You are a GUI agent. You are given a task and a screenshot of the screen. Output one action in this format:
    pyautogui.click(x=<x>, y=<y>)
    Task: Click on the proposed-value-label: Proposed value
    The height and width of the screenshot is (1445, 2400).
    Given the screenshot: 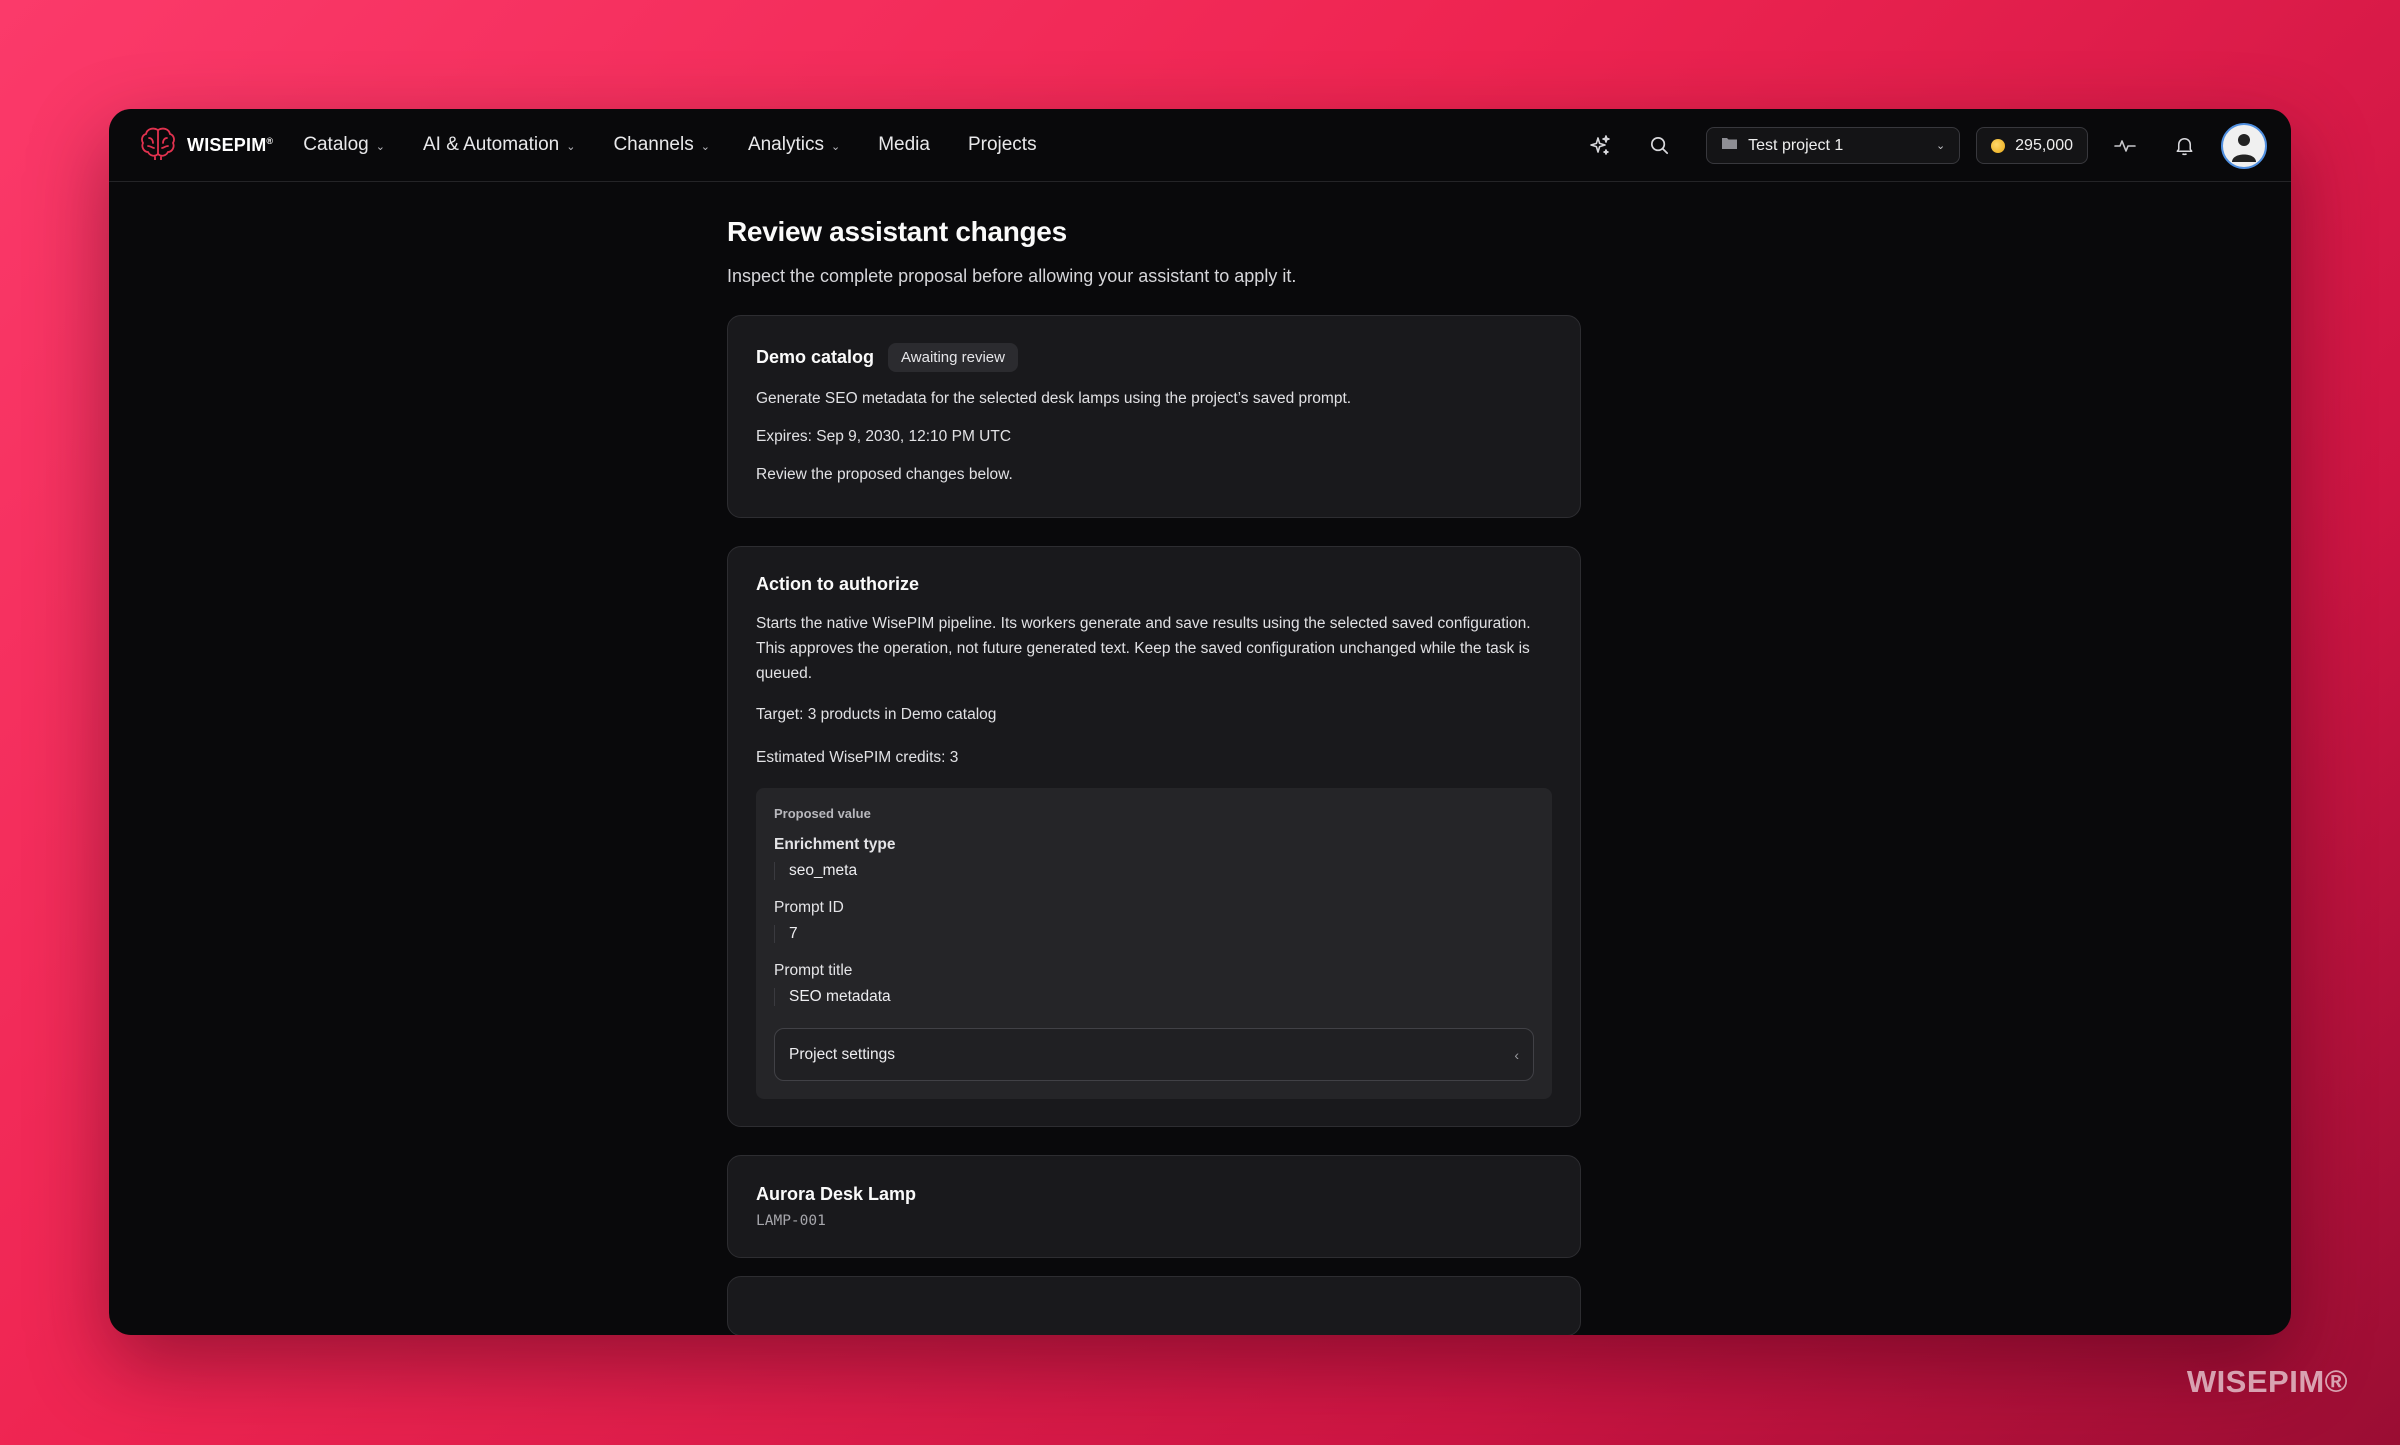 What is the action you would take?
    pyautogui.click(x=822, y=814)
    